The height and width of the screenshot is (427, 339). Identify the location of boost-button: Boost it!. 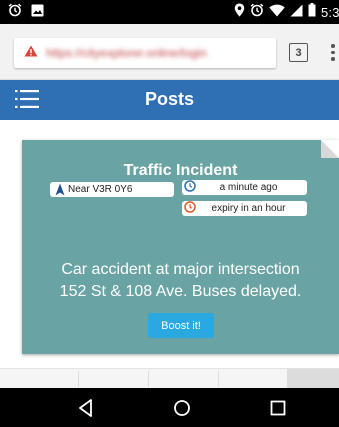
(181, 325).